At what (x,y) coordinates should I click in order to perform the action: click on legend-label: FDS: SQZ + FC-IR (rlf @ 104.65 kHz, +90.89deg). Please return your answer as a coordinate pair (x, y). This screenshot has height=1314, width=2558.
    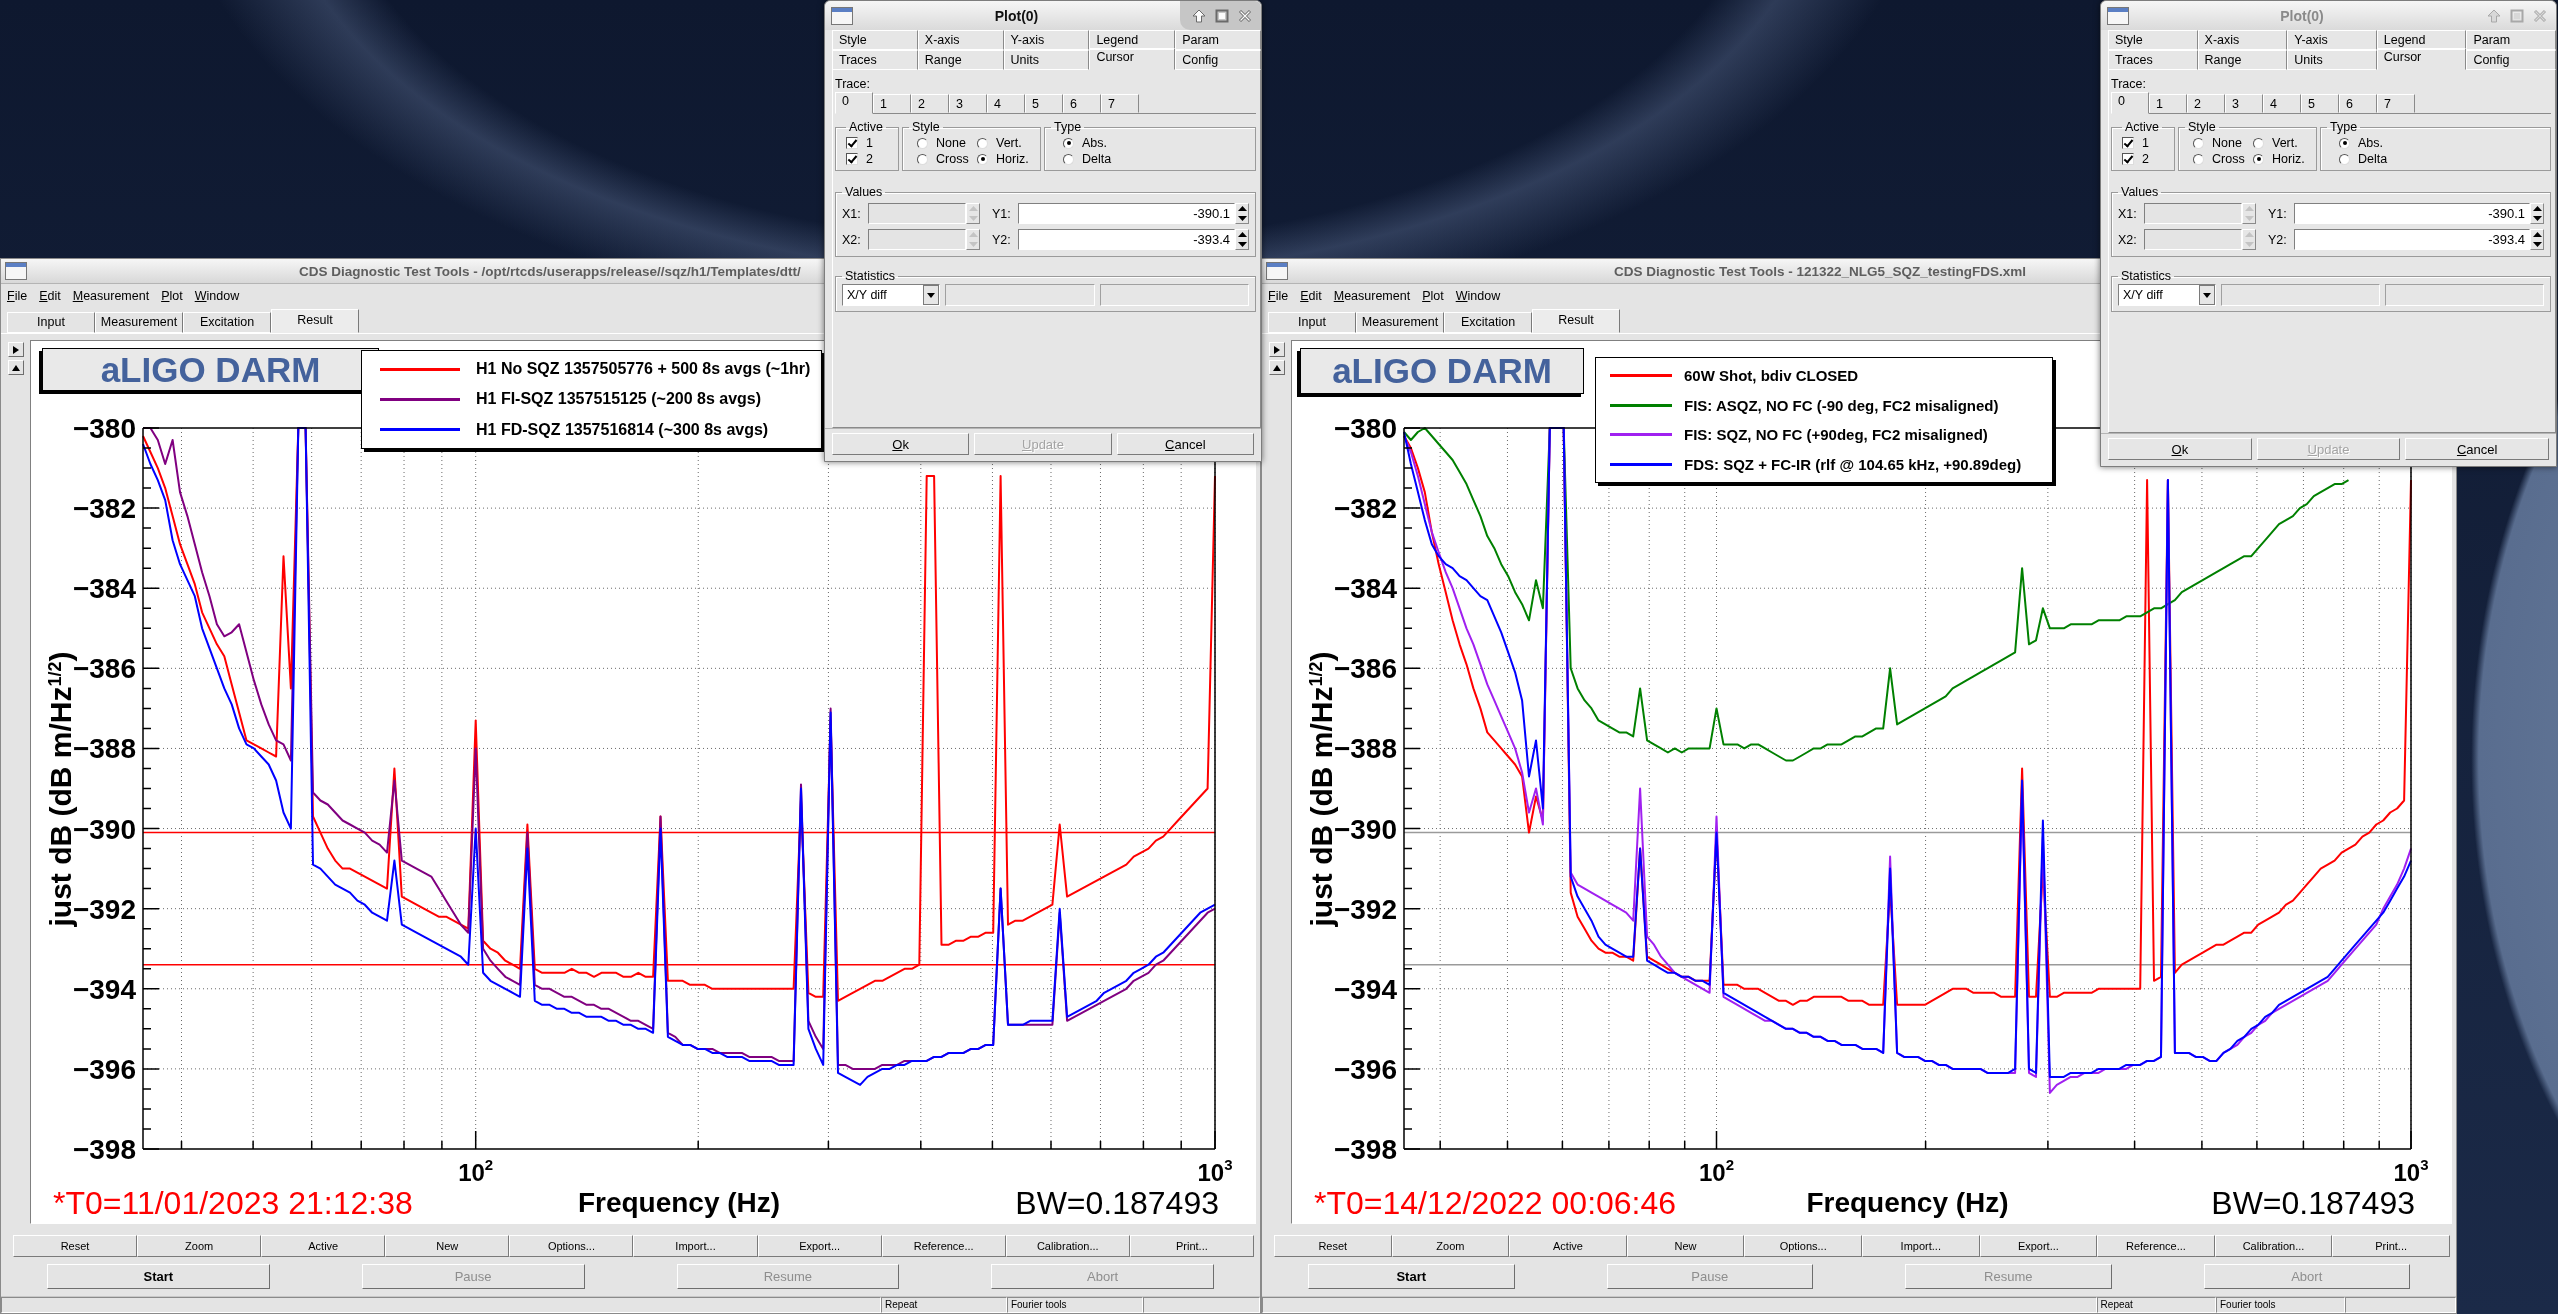
    Looking at the image, I should click on (1853, 464).